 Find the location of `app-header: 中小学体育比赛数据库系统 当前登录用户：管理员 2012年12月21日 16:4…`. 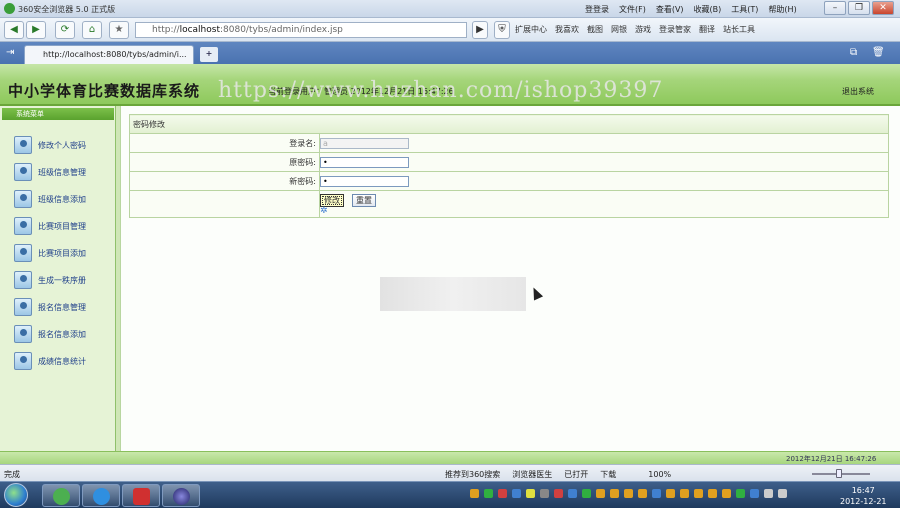

app-header: 中小学体育比赛数据库系统 当前登录用户：管理员 2012年12月21日 16:4… is located at coordinates (450, 85).